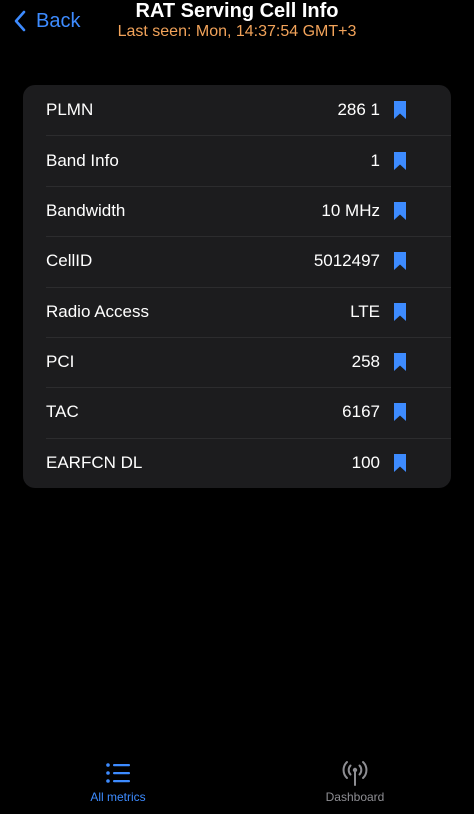 The width and height of the screenshot is (474, 814). I want to click on tab-all-metrics: All metrics, so click(118, 784).